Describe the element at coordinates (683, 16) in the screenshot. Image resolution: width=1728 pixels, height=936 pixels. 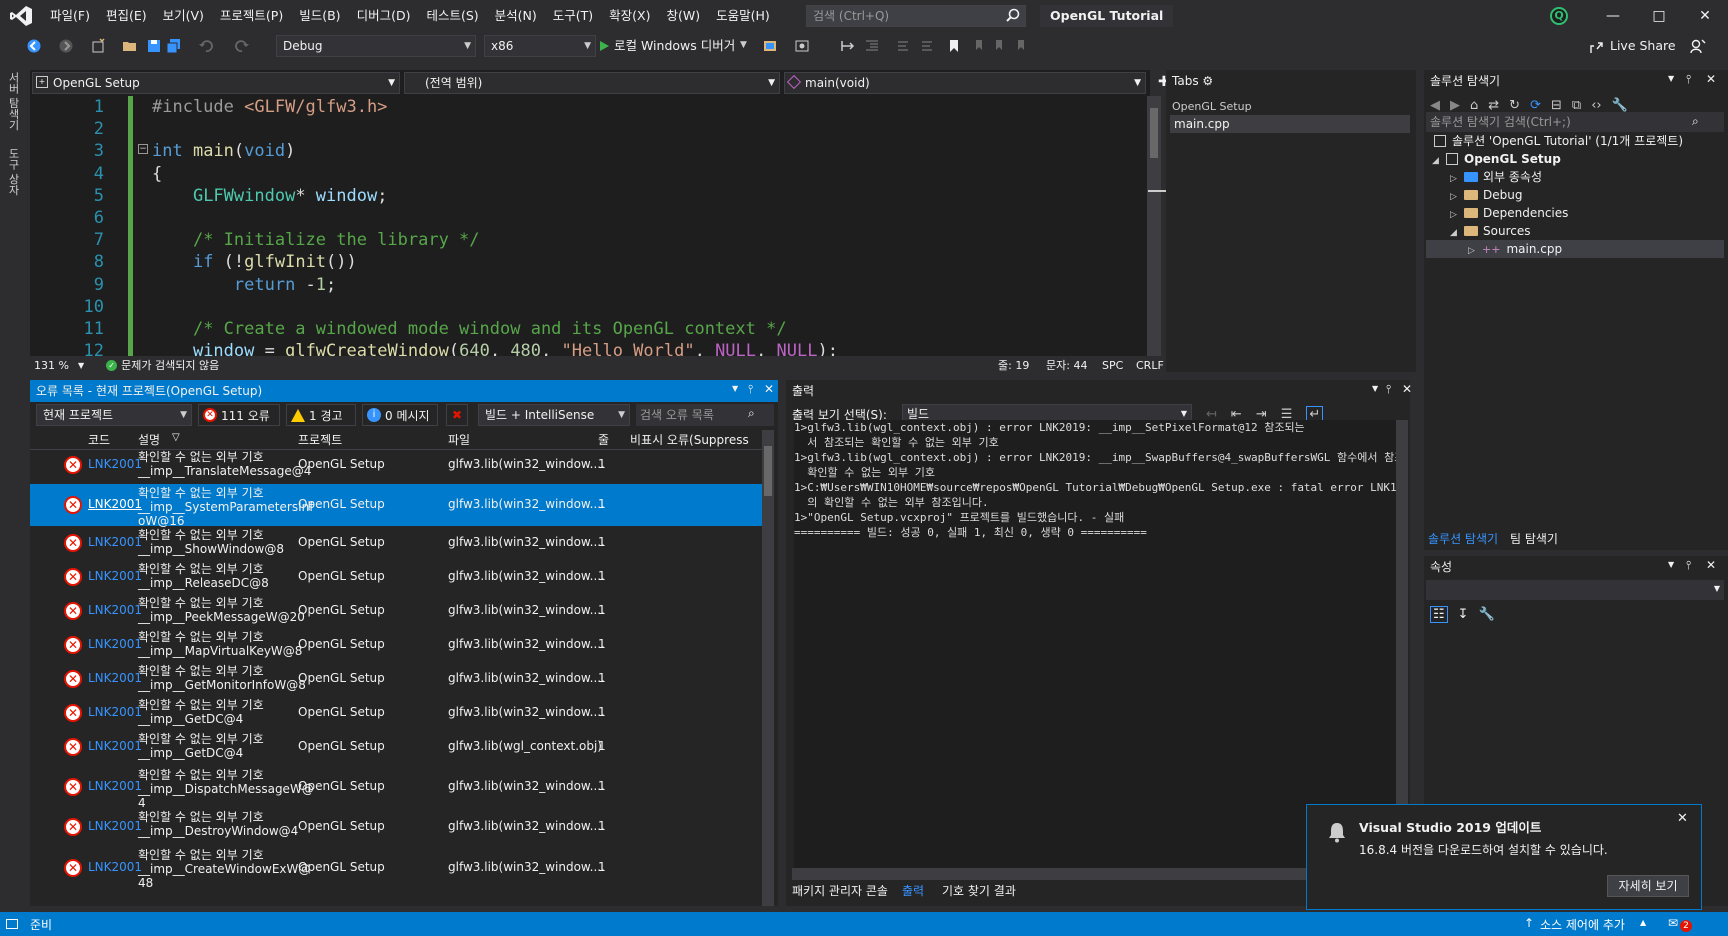
I see `menu-window: 창(W)` at that location.